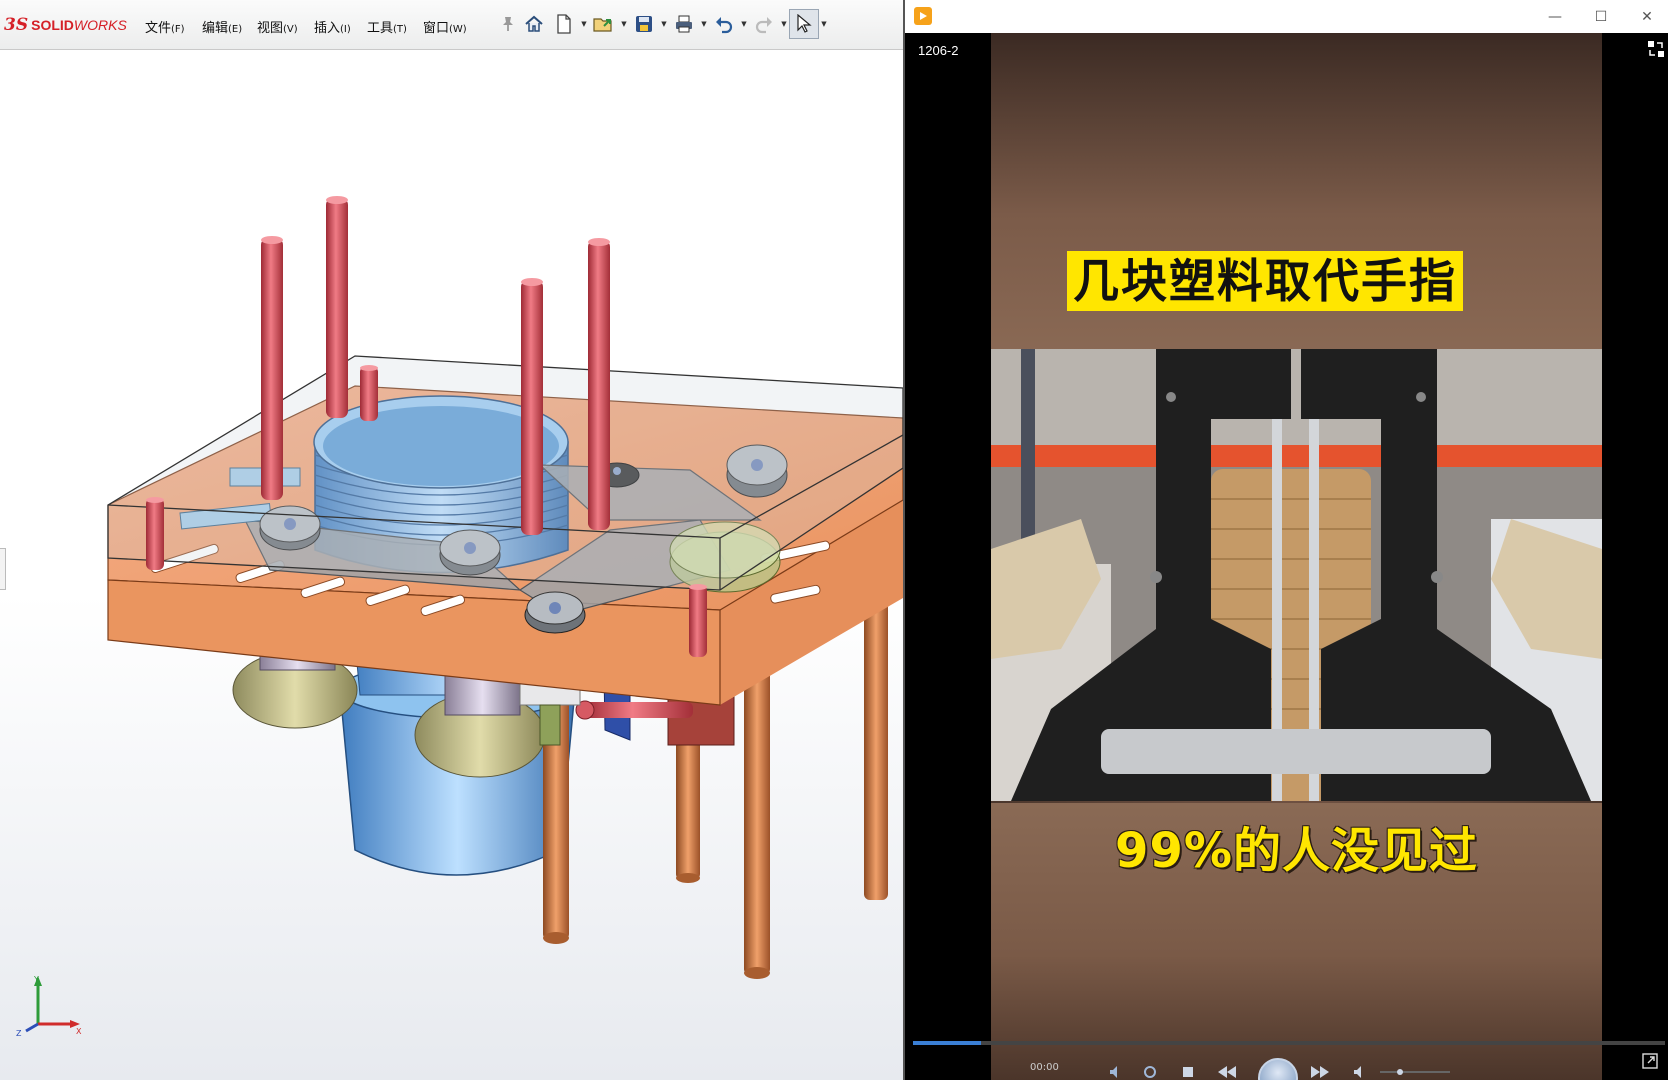 The height and width of the screenshot is (1080, 1668). What do you see at coordinates (938, 50) in the screenshot?
I see `video-file-name: 1206-2` at bounding box center [938, 50].